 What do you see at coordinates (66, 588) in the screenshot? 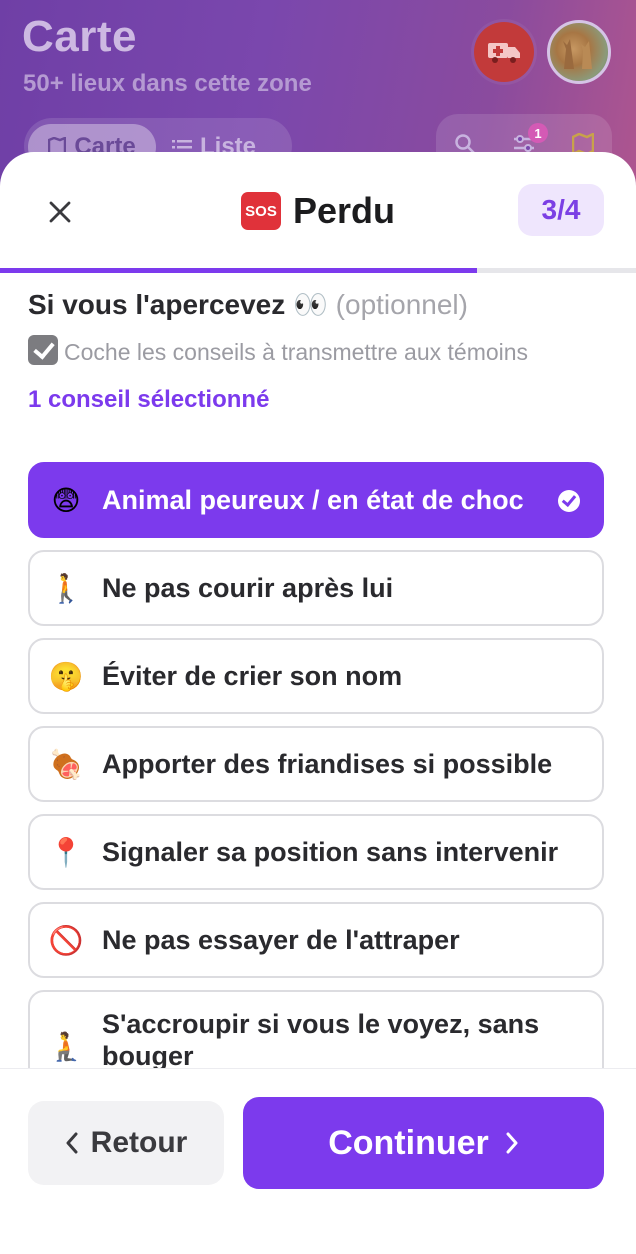
I see `walking-person-icon: 🚶` at bounding box center [66, 588].